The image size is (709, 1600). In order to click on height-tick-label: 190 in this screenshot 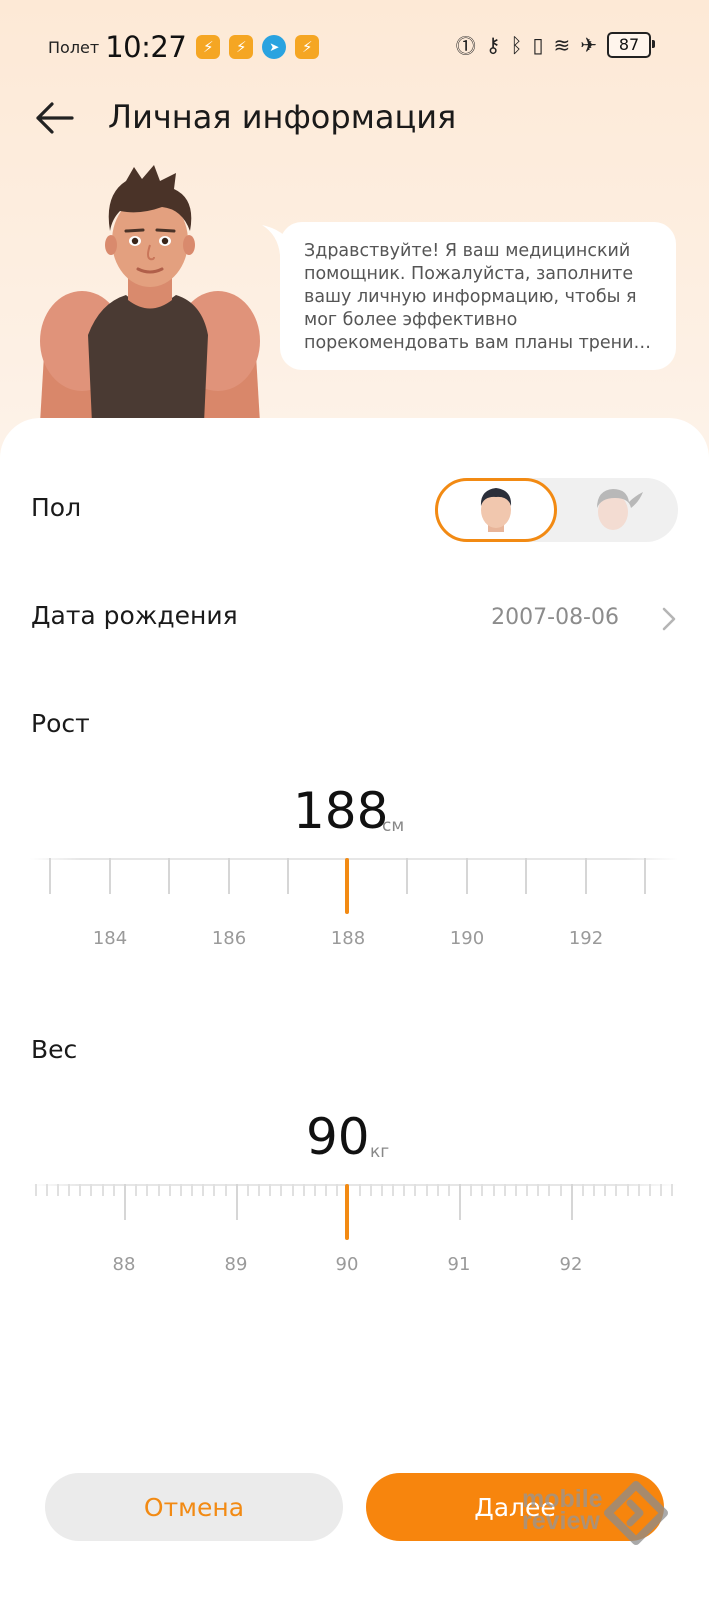, I will do `click(467, 938)`.